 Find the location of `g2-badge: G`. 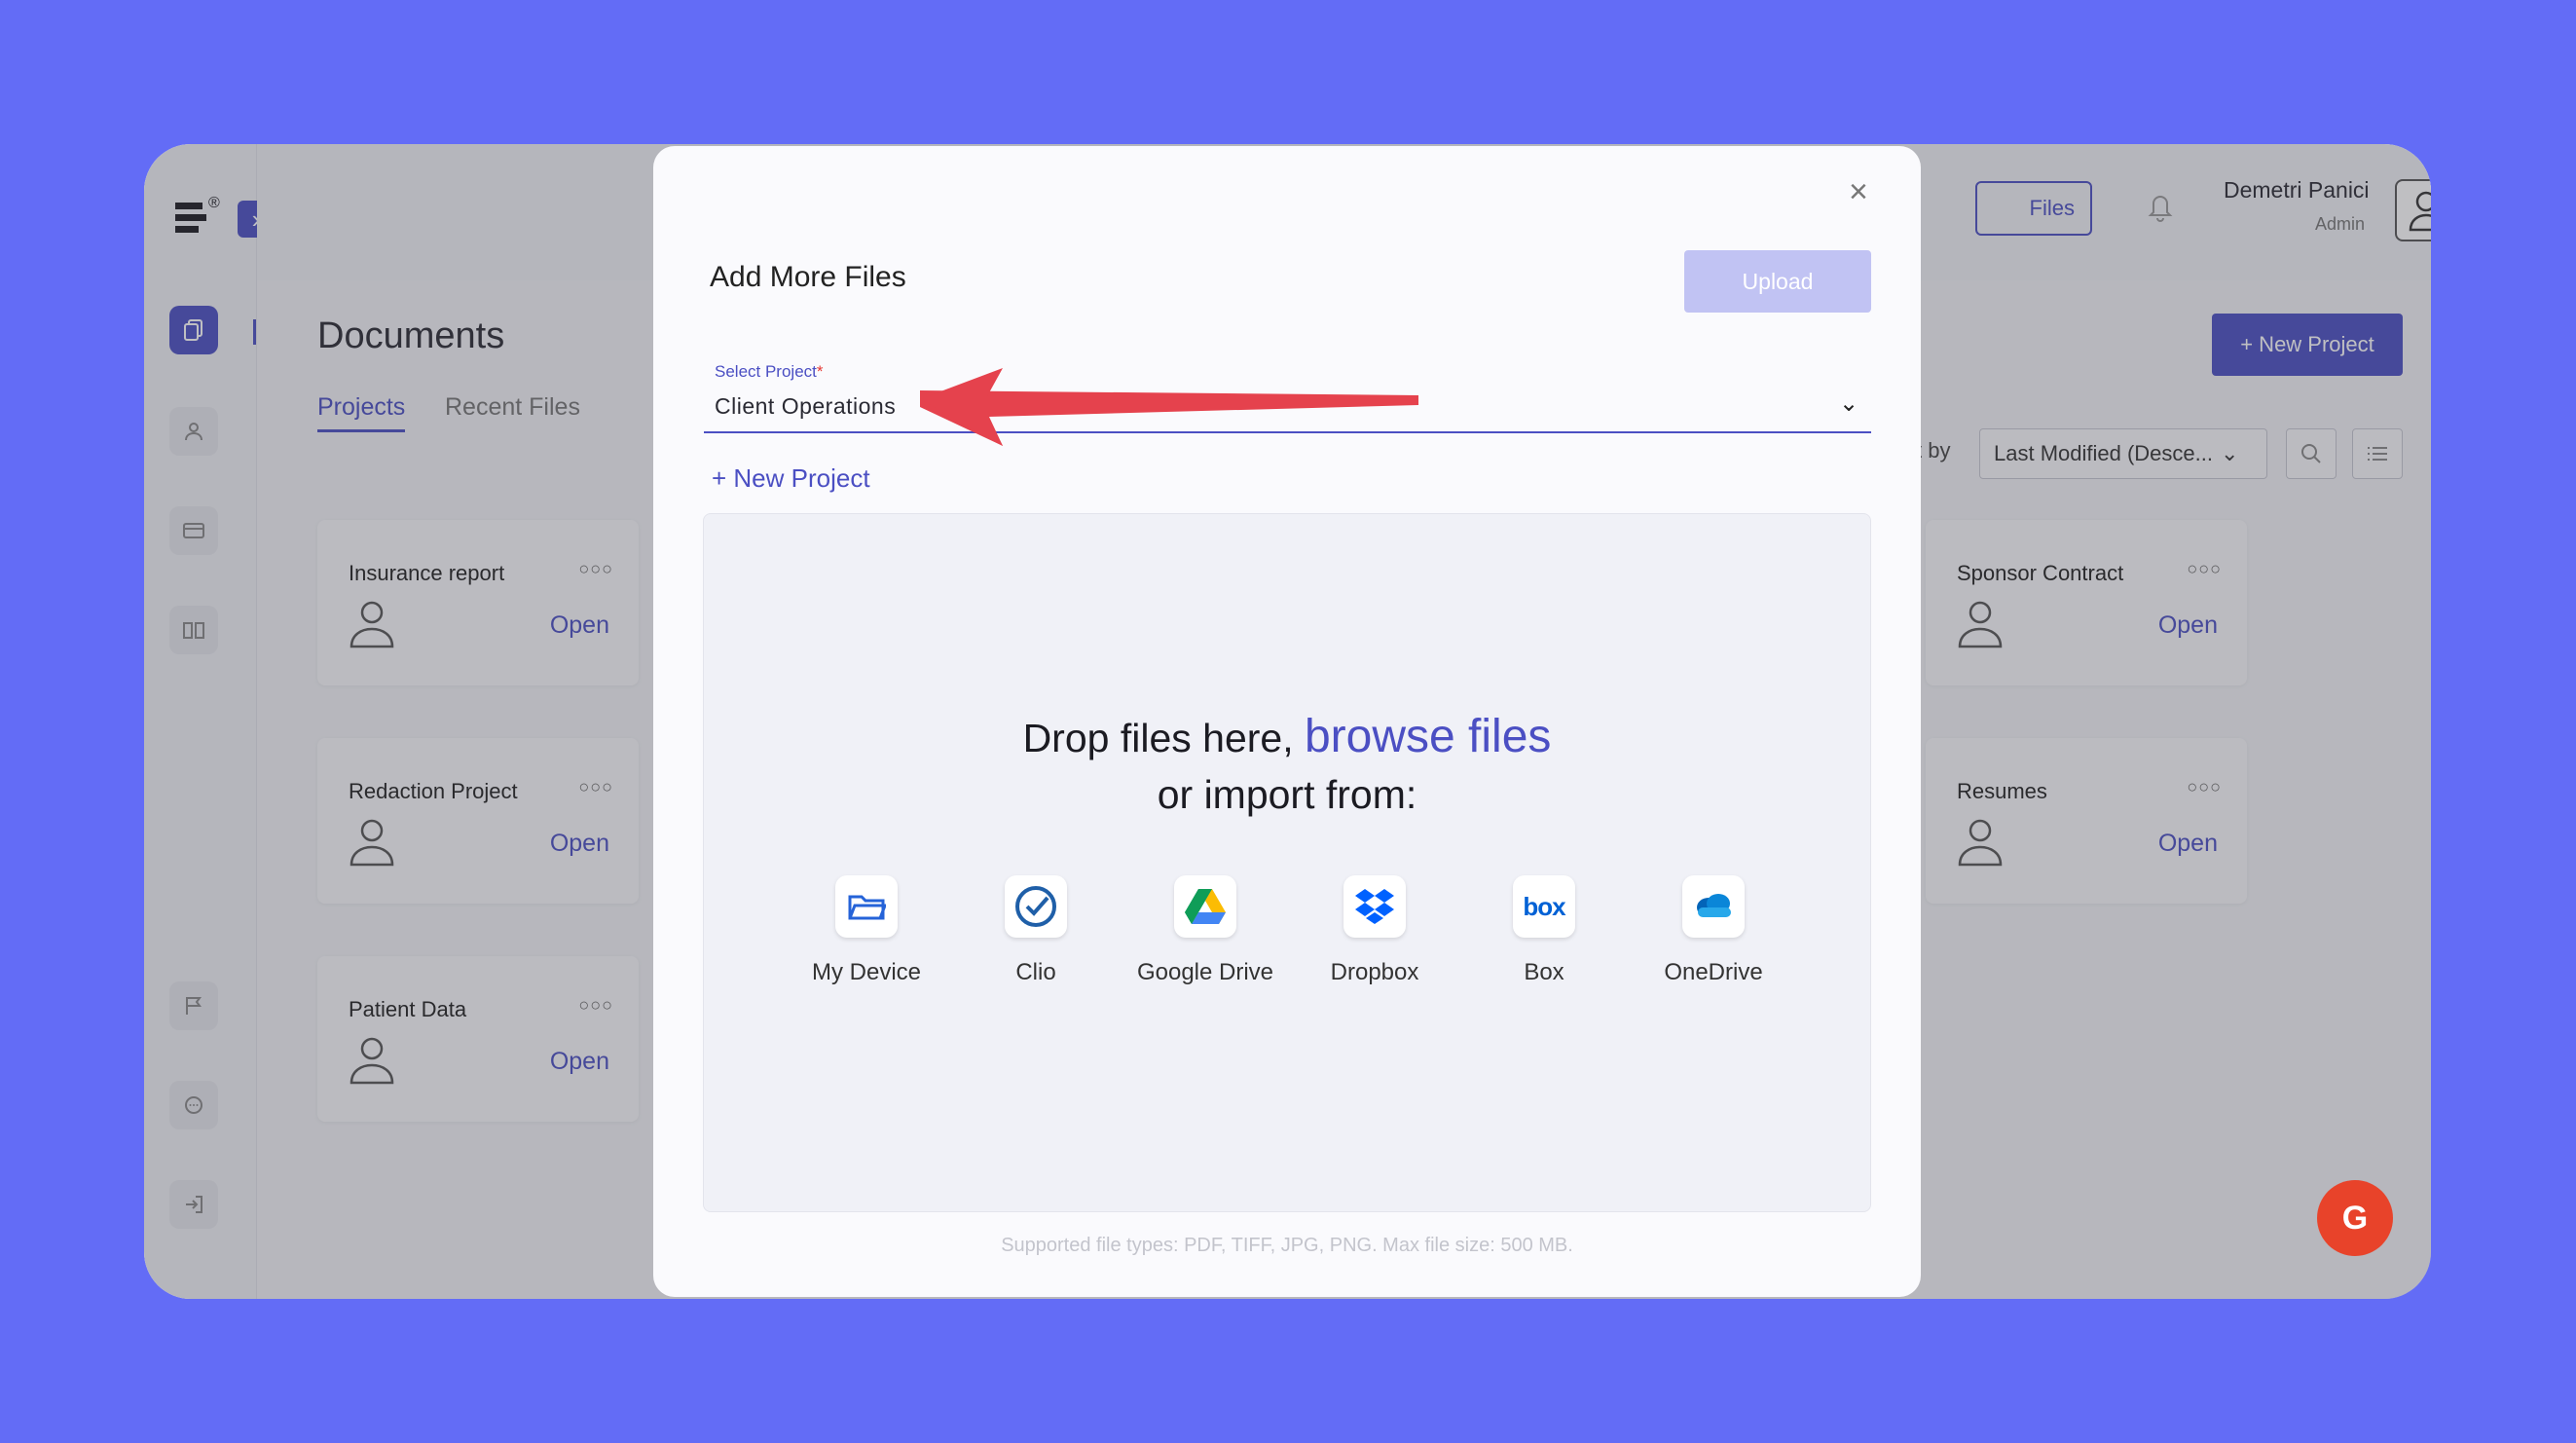

g2-badge: G is located at coordinates (2355, 1218).